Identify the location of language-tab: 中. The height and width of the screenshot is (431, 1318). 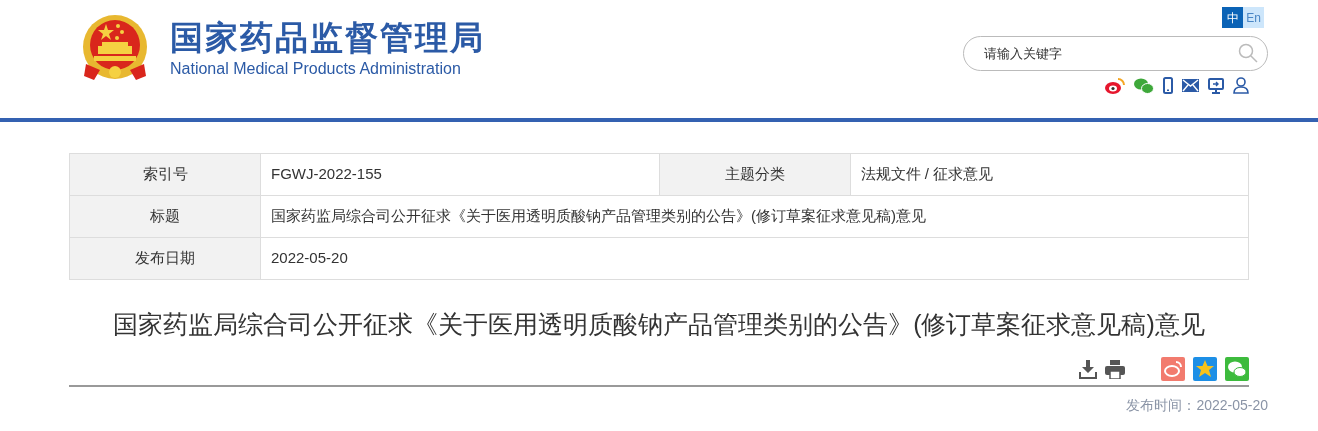
(1232, 17).